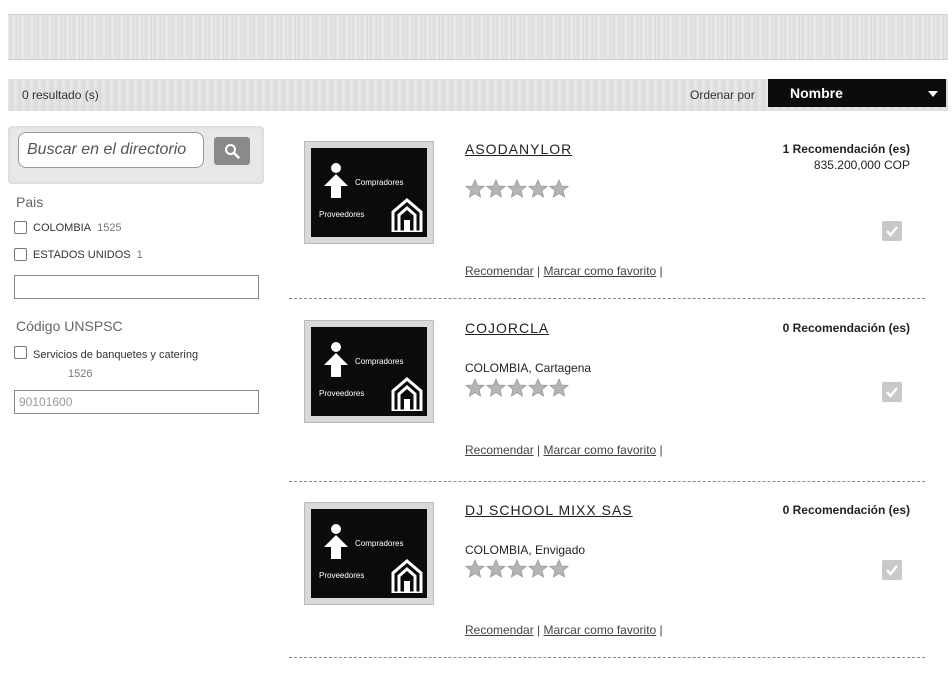 This screenshot has height=682, width=952. Describe the element at coordinates (861, 165) in the screenshot. I see `amount: 835.200,000 COP` at that location.